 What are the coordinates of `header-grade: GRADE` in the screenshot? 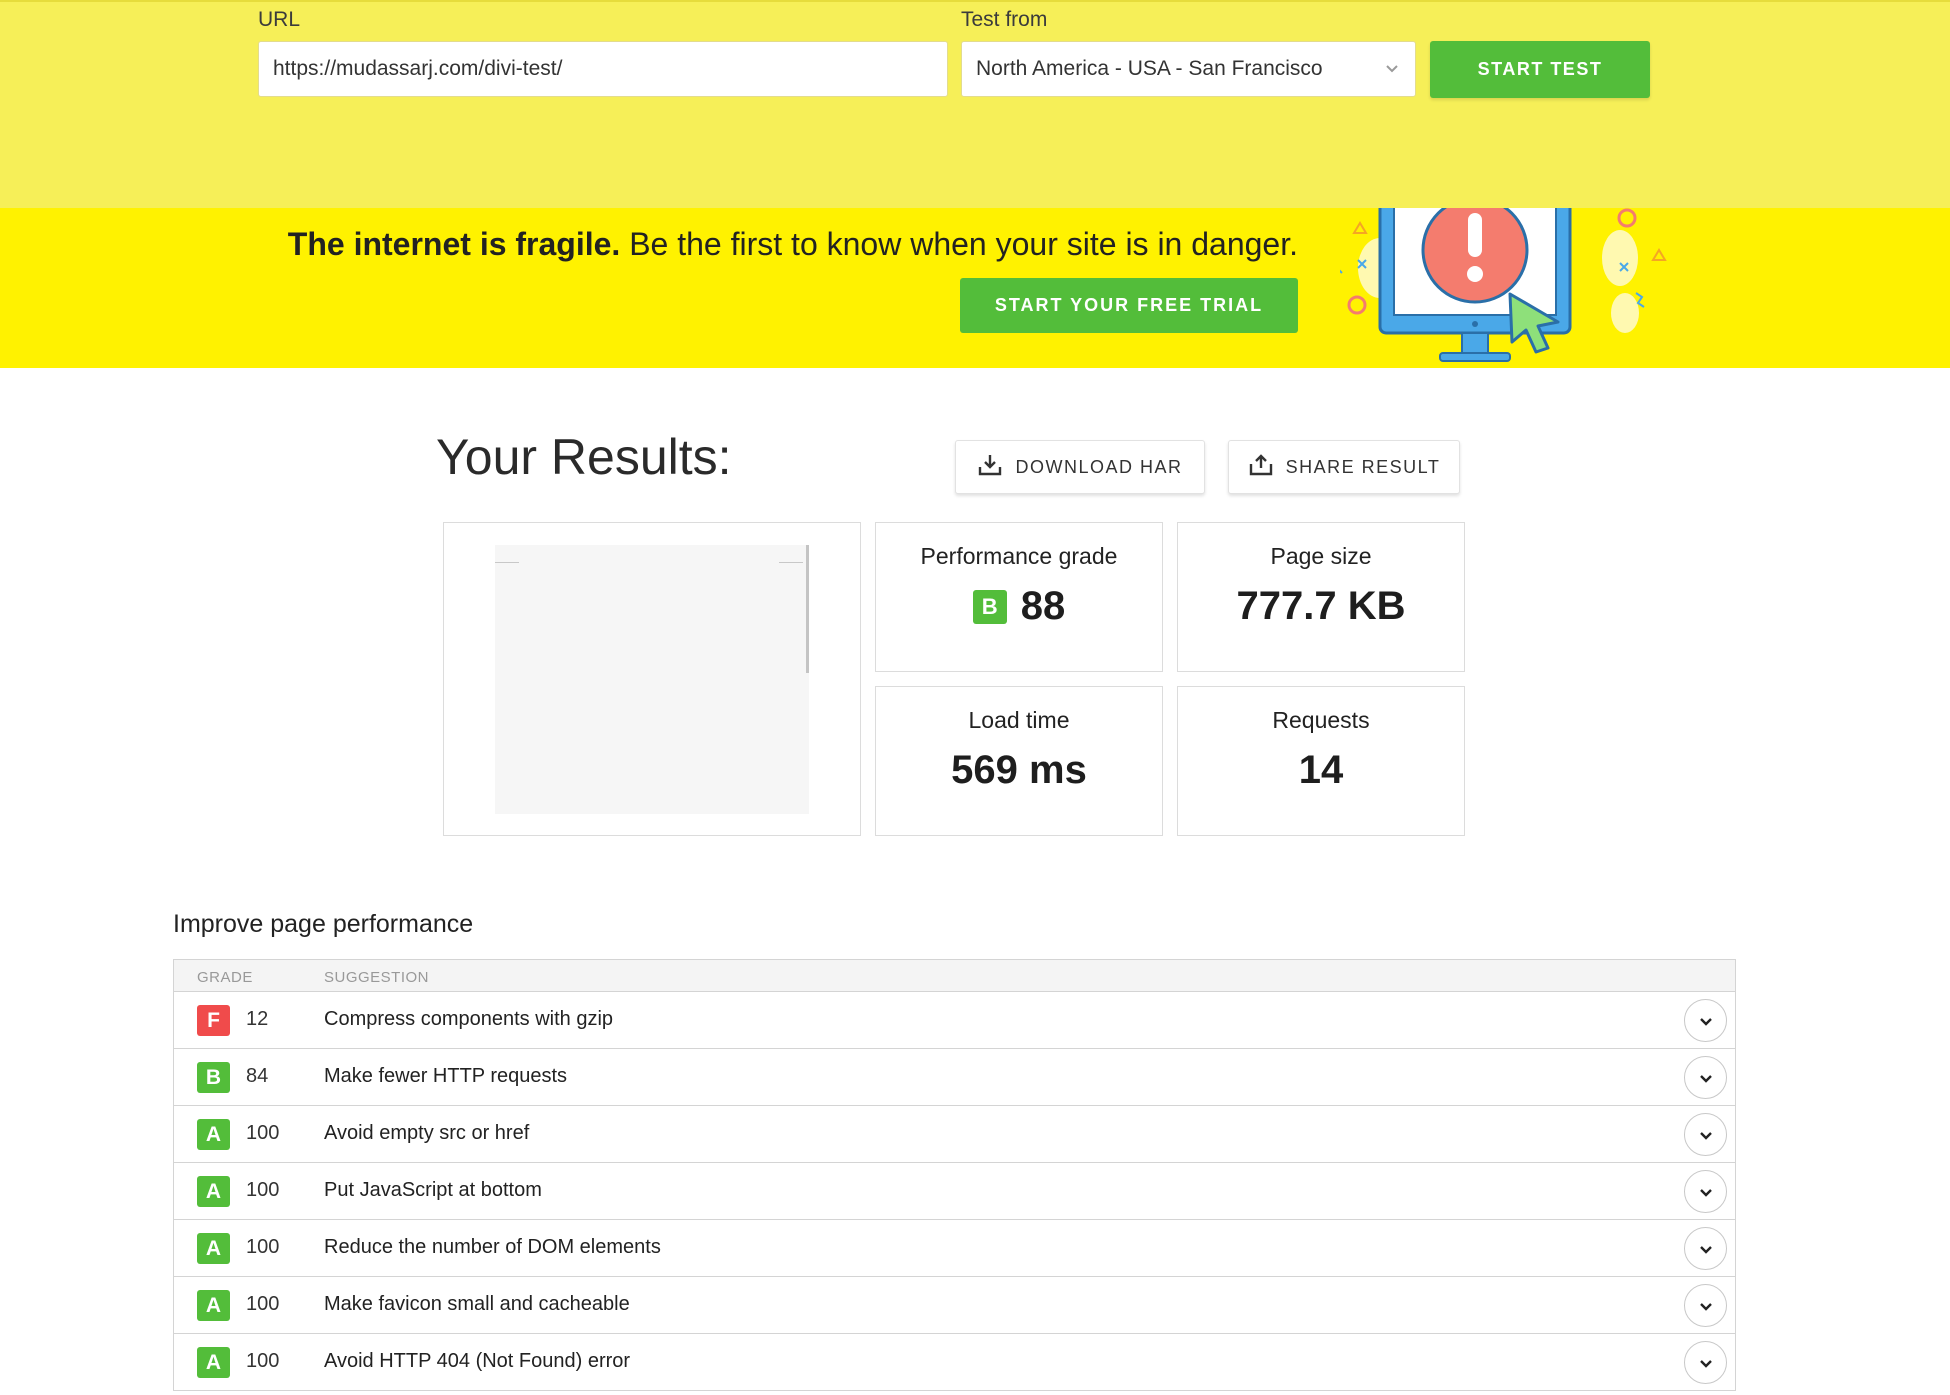 It's located at (225, 977).